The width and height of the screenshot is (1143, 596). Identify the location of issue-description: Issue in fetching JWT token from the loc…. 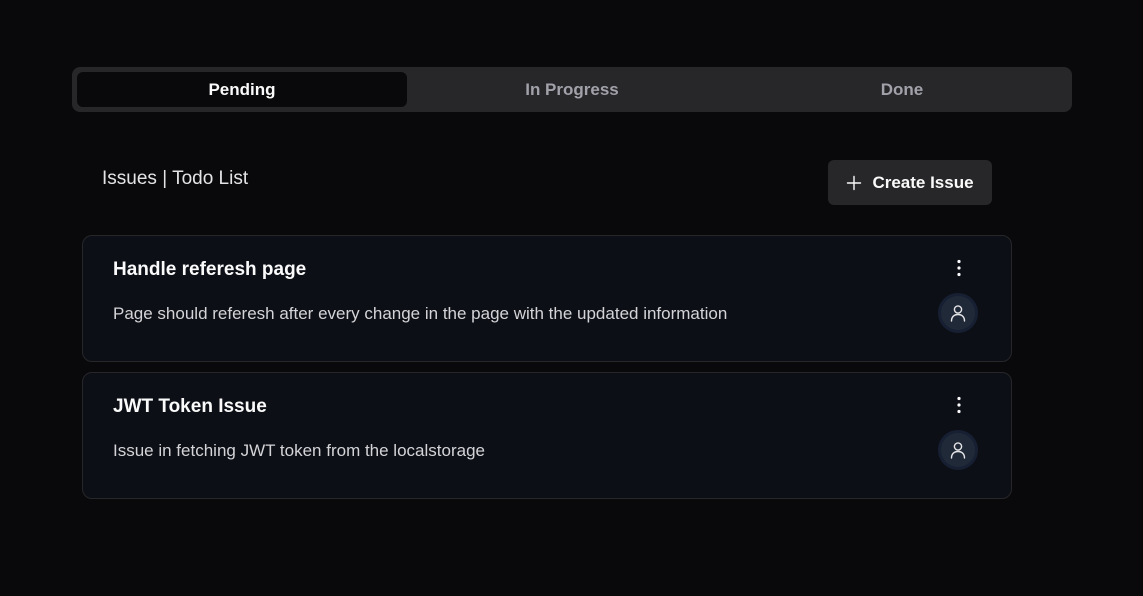
(299, 450).